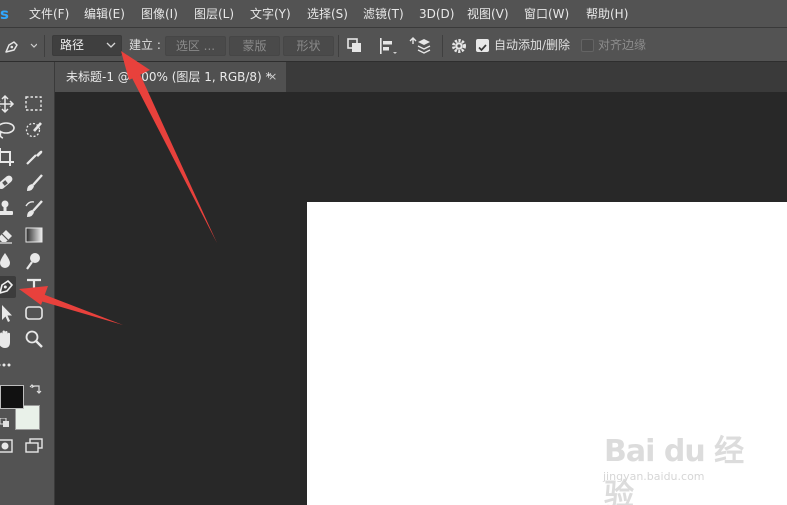  I want to click on marquee-icon, so click(33, 103).